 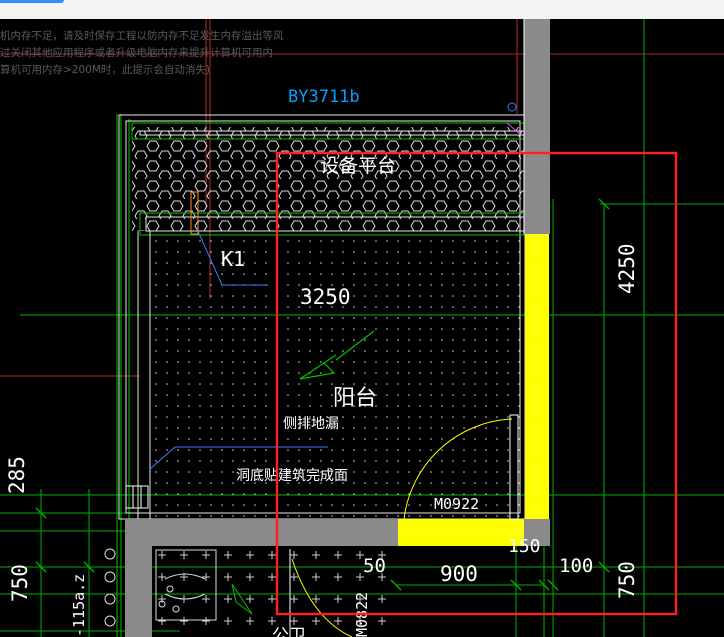 I want to click on active-tab-indicator, so click(x=32, y=1).